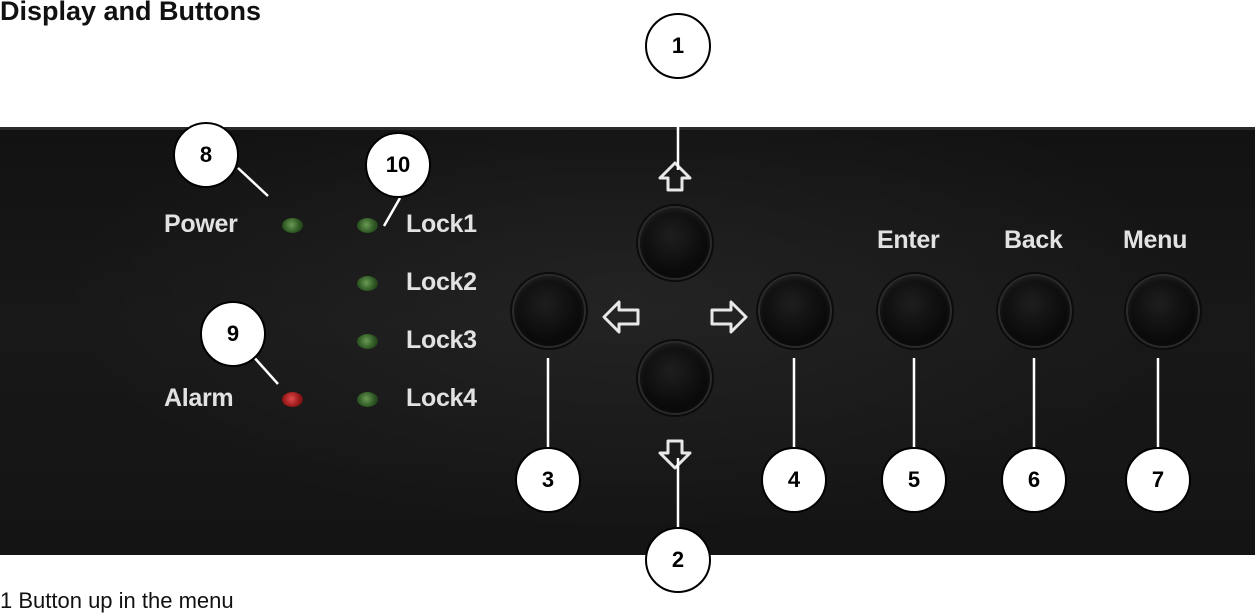 This screenshot has width=1255, height=614. I want to click on down-arrow-icon, so click(675, 454).